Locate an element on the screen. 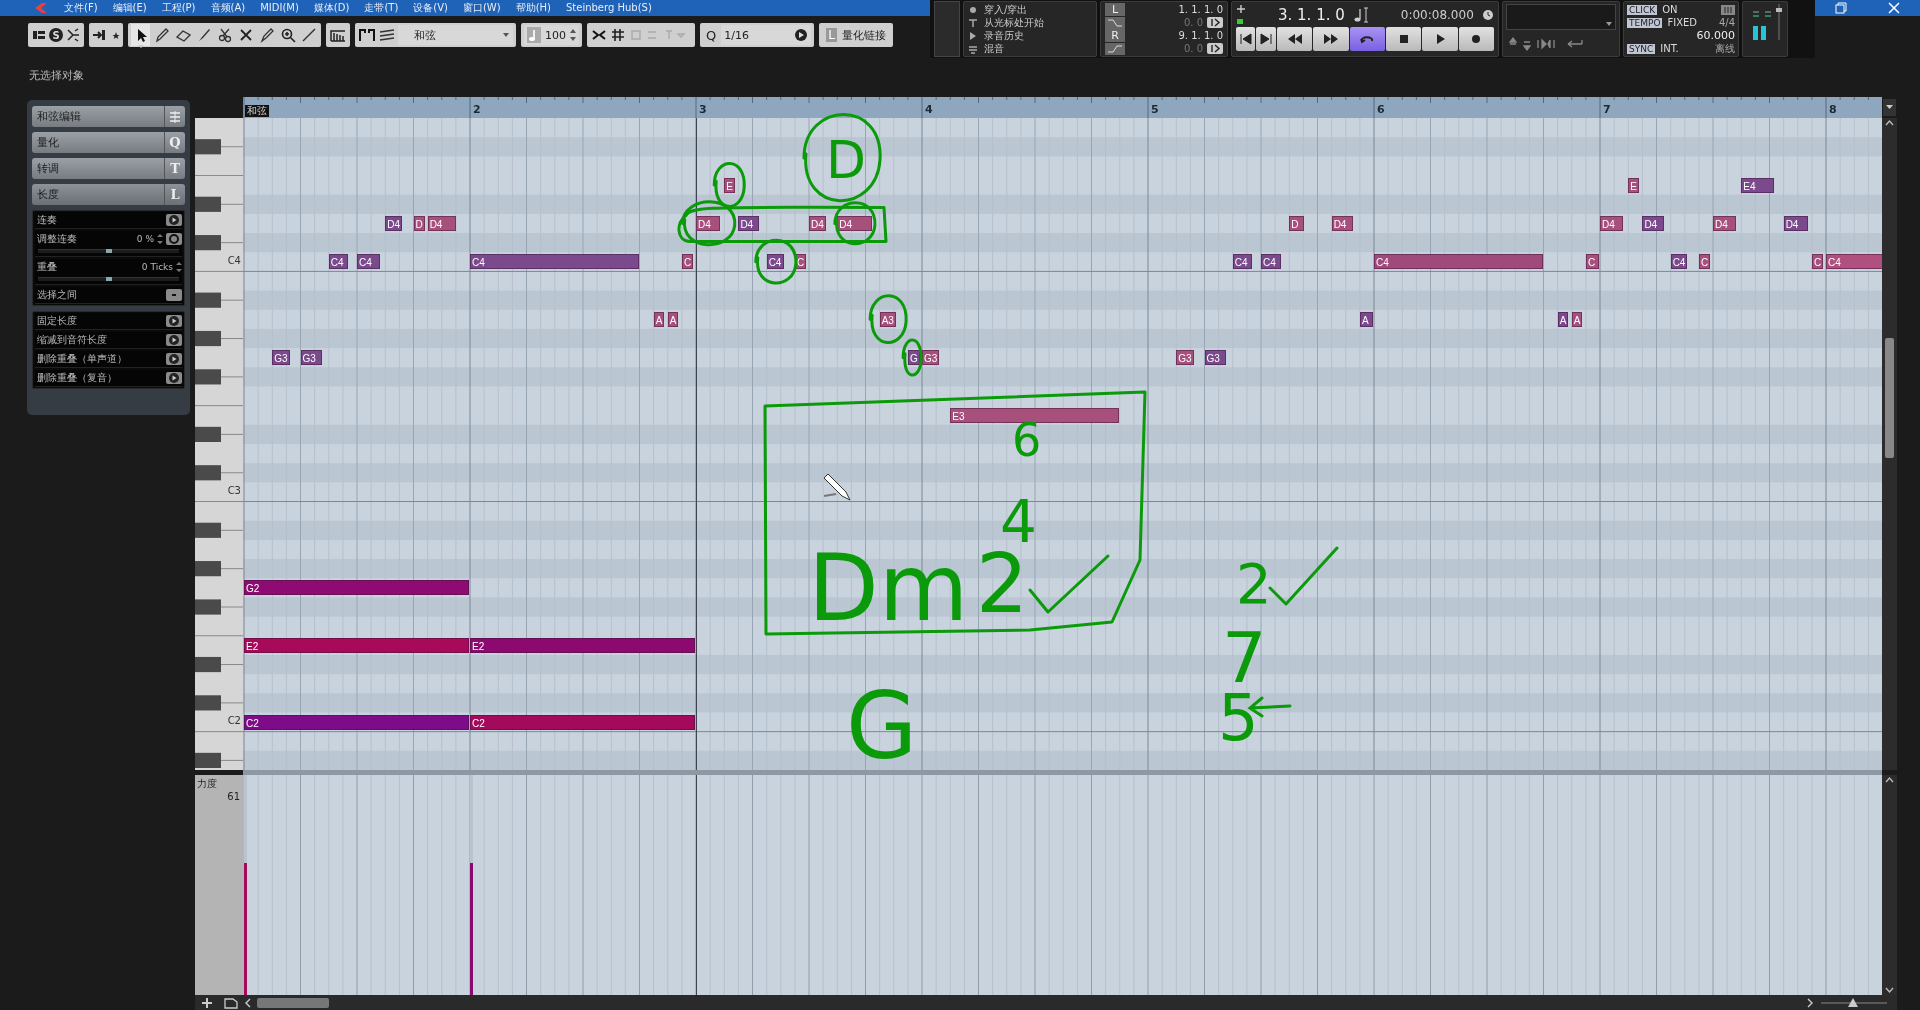  metronome-icon is located at coordinates (1728, 9).